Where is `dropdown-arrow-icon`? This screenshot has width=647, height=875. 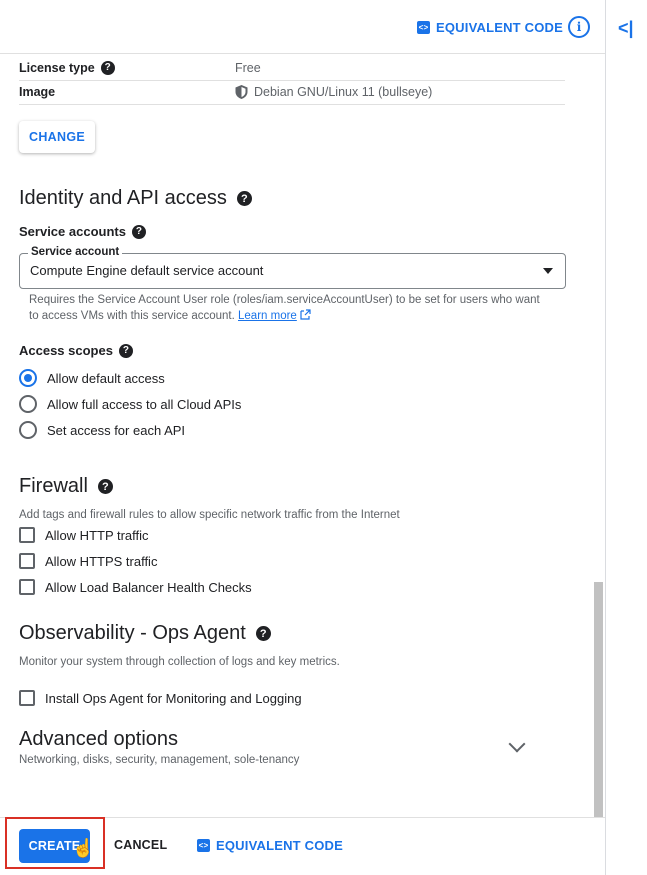
dropdown-arrow-icon is located at coordinates (548, 271).